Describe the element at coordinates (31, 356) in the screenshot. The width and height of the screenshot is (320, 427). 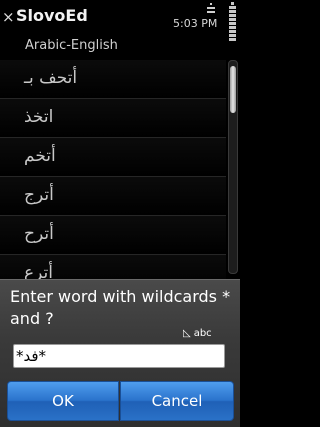
I see `wildcard-input-value: *فد*` at that location.